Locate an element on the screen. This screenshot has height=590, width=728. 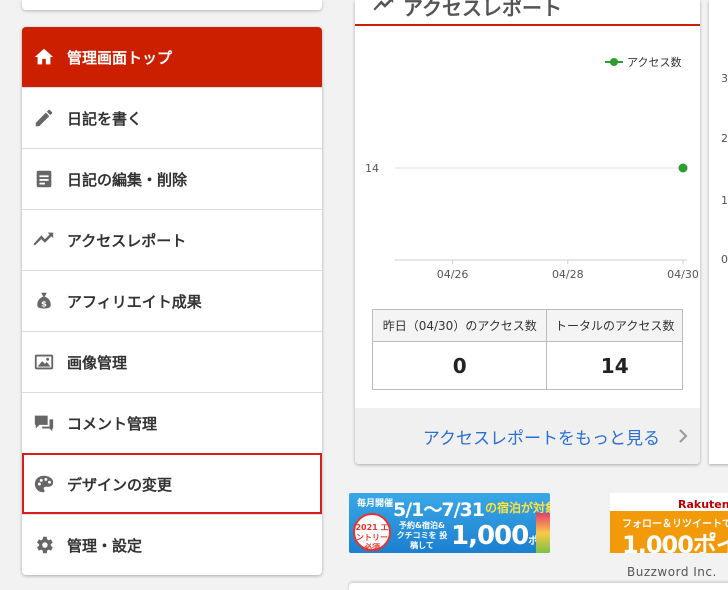
report-header: アクセスレポート is located at coordinates (527, 13).